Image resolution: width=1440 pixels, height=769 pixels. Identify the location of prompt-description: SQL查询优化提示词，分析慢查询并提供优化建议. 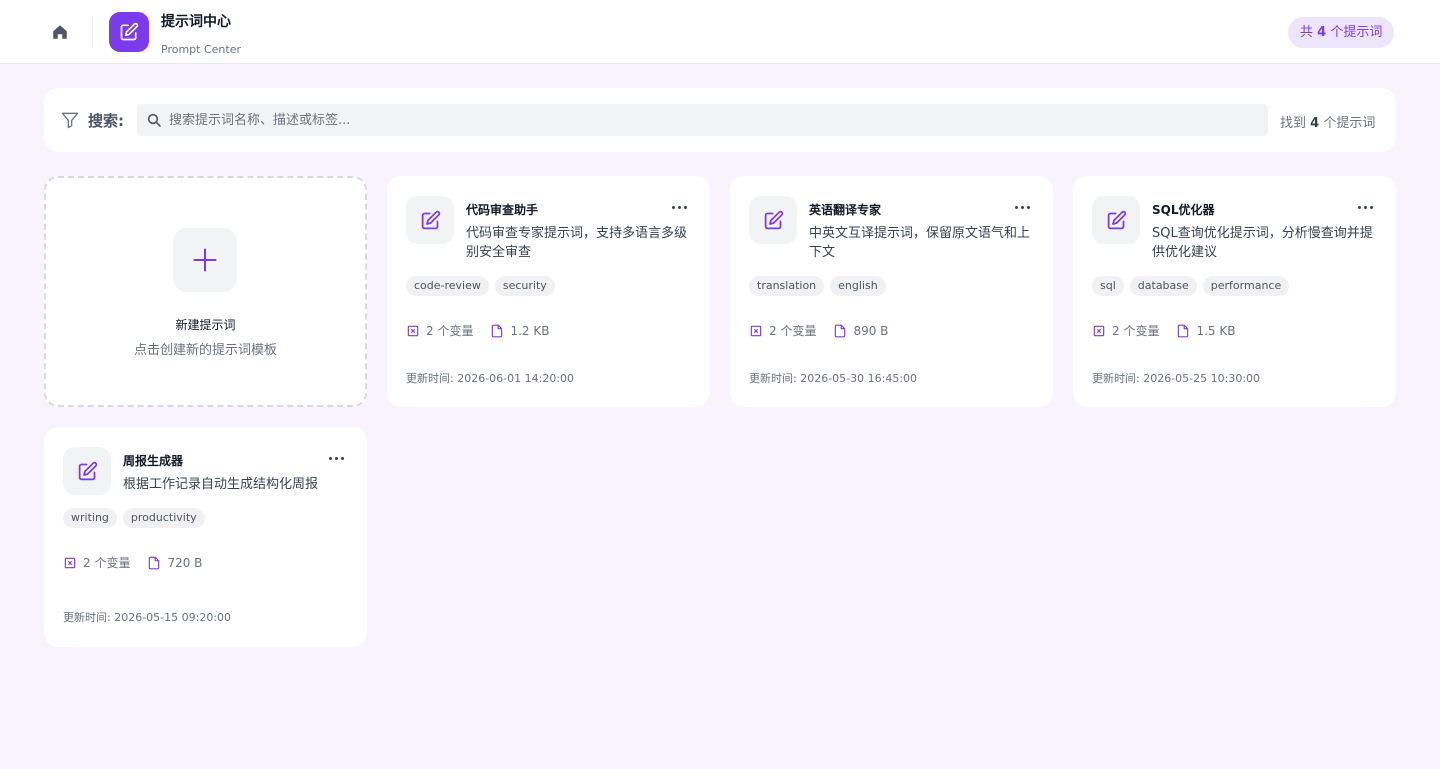
(1262, 243).